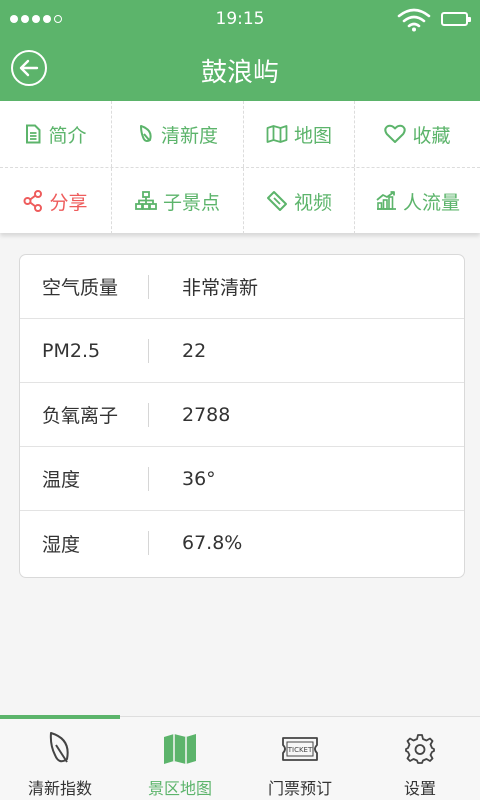 Image resolution: width=480 pixels, height=800 pixels. Describe the element at coordinates (414, 20) in the screenshot. I see `wifi-icon` at that location.